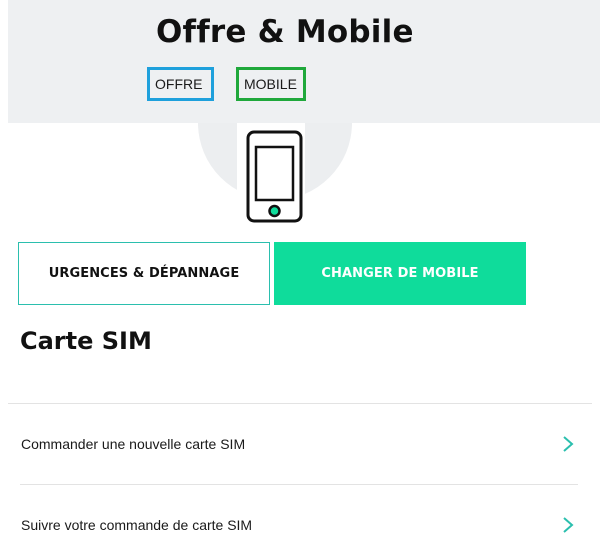  I want to click on tag-offre: OFFRE, so click(180, 84).